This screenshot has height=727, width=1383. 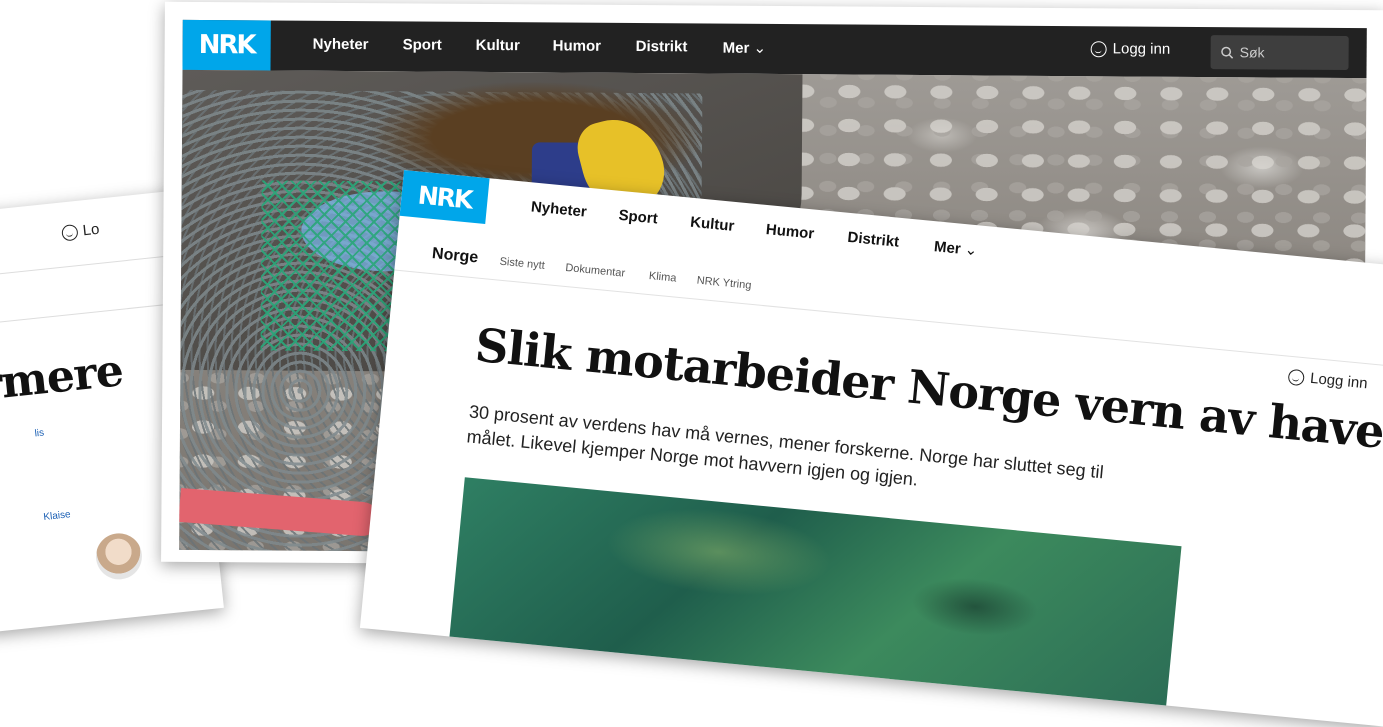 What do you see at coordinates (93, 266) in the screenshot?
I see `divider` at bounding box center [93, 266].